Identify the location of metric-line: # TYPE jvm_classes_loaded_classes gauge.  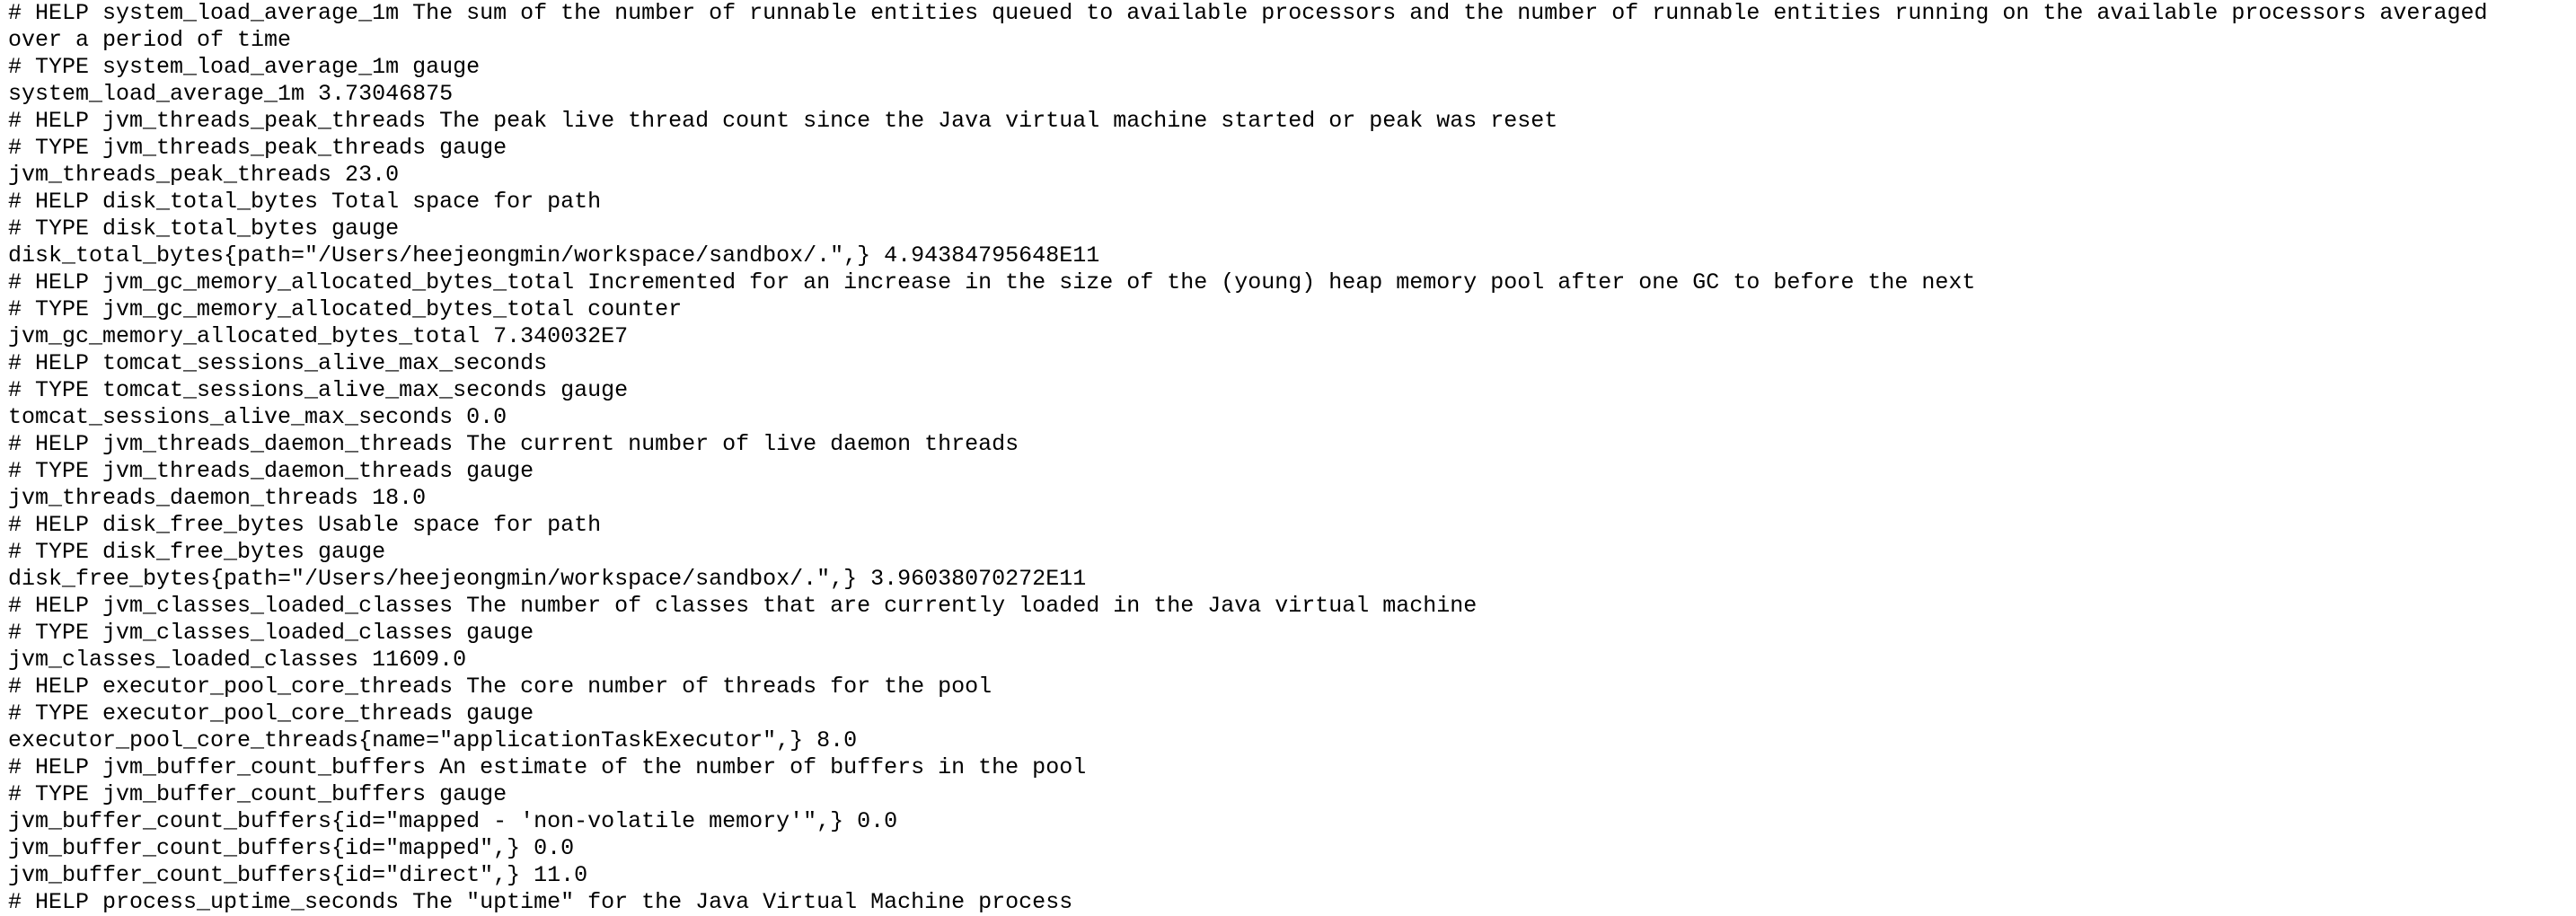
(271, 633).